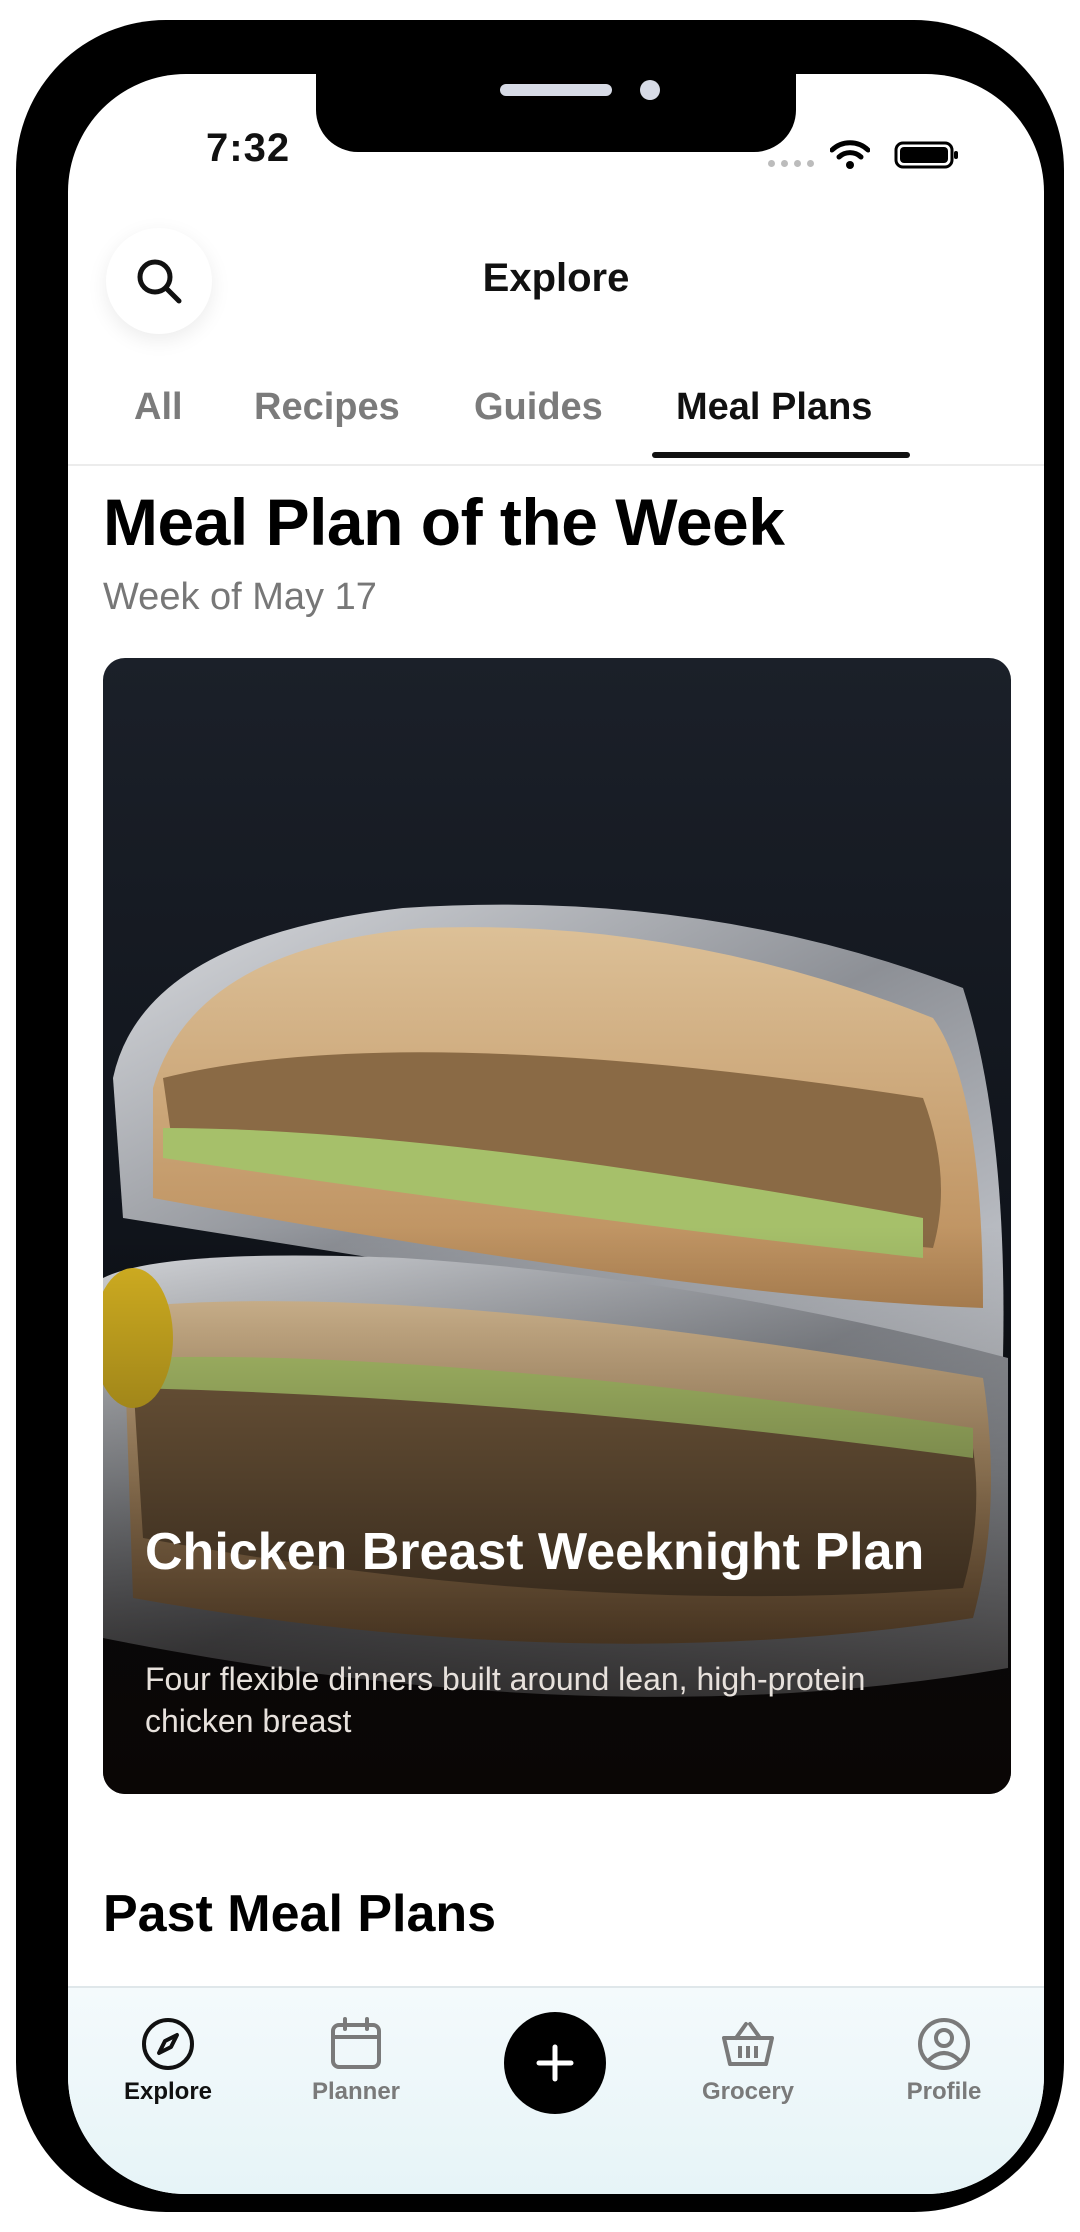 The width and height of the screenshot is (1080, 2232). What do you see at coordinates (356, 2091) in the screenshot?
I see `nav-planner-label: Planner` at bounding box center [356, 2091].